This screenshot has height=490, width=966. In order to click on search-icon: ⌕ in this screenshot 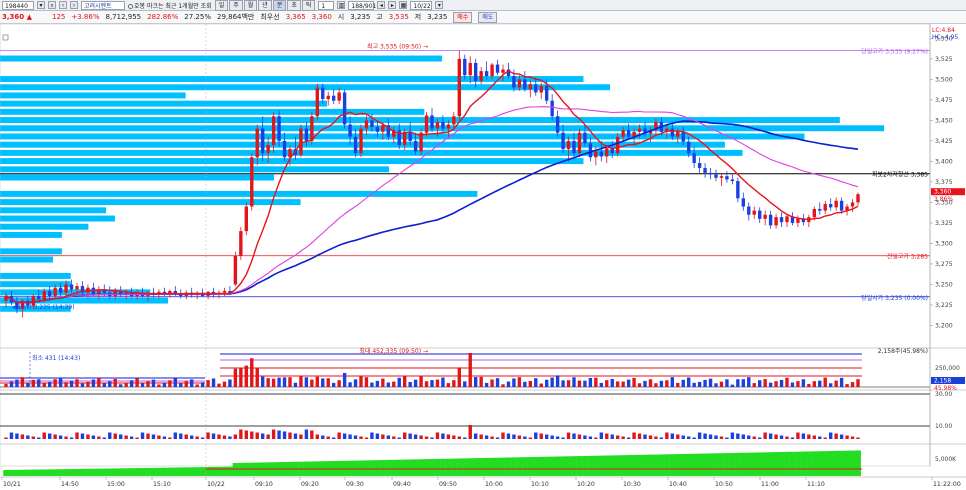, I will do `click(52, 5)`.